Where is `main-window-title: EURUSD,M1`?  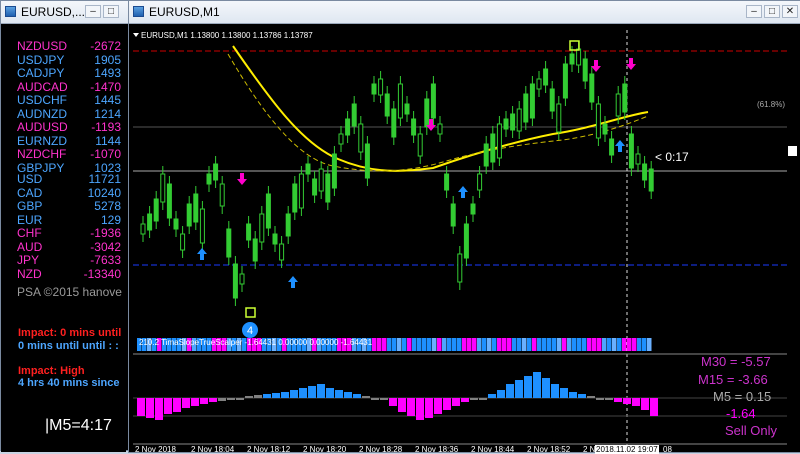
main-window-title: EURUSD,M1 is located at coordinates (184, 12).